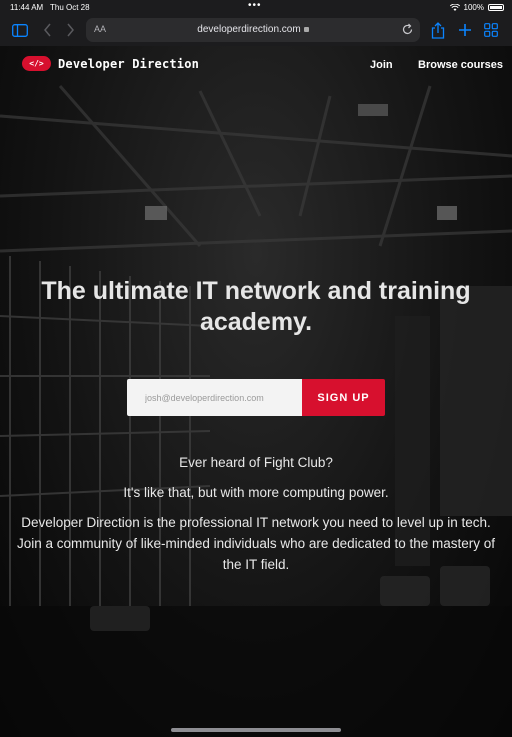 The width and height of the screenshot is (512, 737). What do you see at coordinates (343, 397) in the screenshot?
I see `signup-button: SIGN UP` at bounding box center [343, 397].